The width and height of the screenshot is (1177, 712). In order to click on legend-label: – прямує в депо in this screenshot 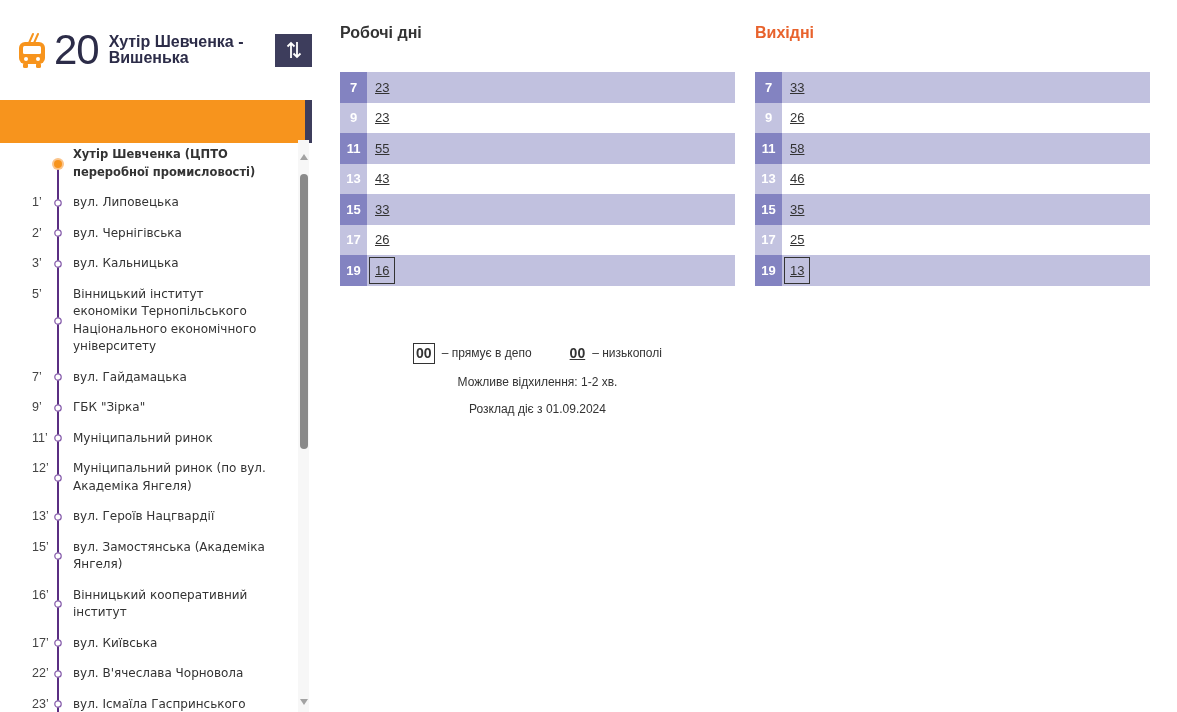, I will do `click(486, 353)`.